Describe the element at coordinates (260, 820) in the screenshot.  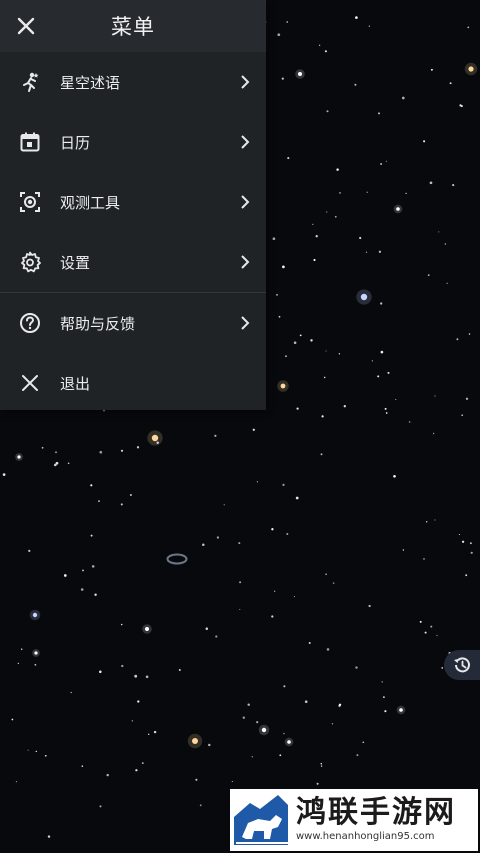
I see `horse-logo-icon` at that location.